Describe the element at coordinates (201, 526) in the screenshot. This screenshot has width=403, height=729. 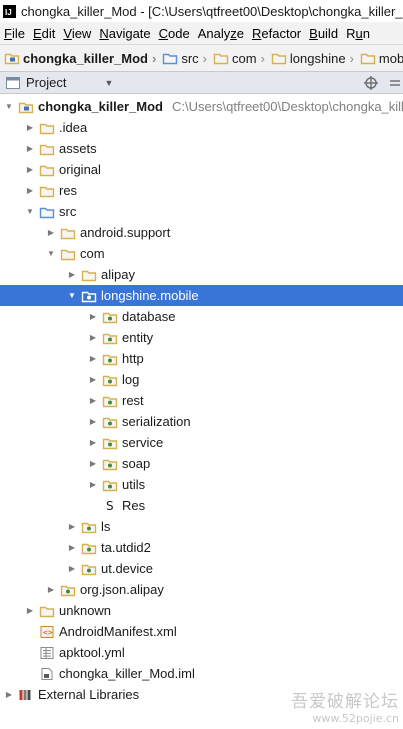
I see `tree-row: ▶ ls` at that location.